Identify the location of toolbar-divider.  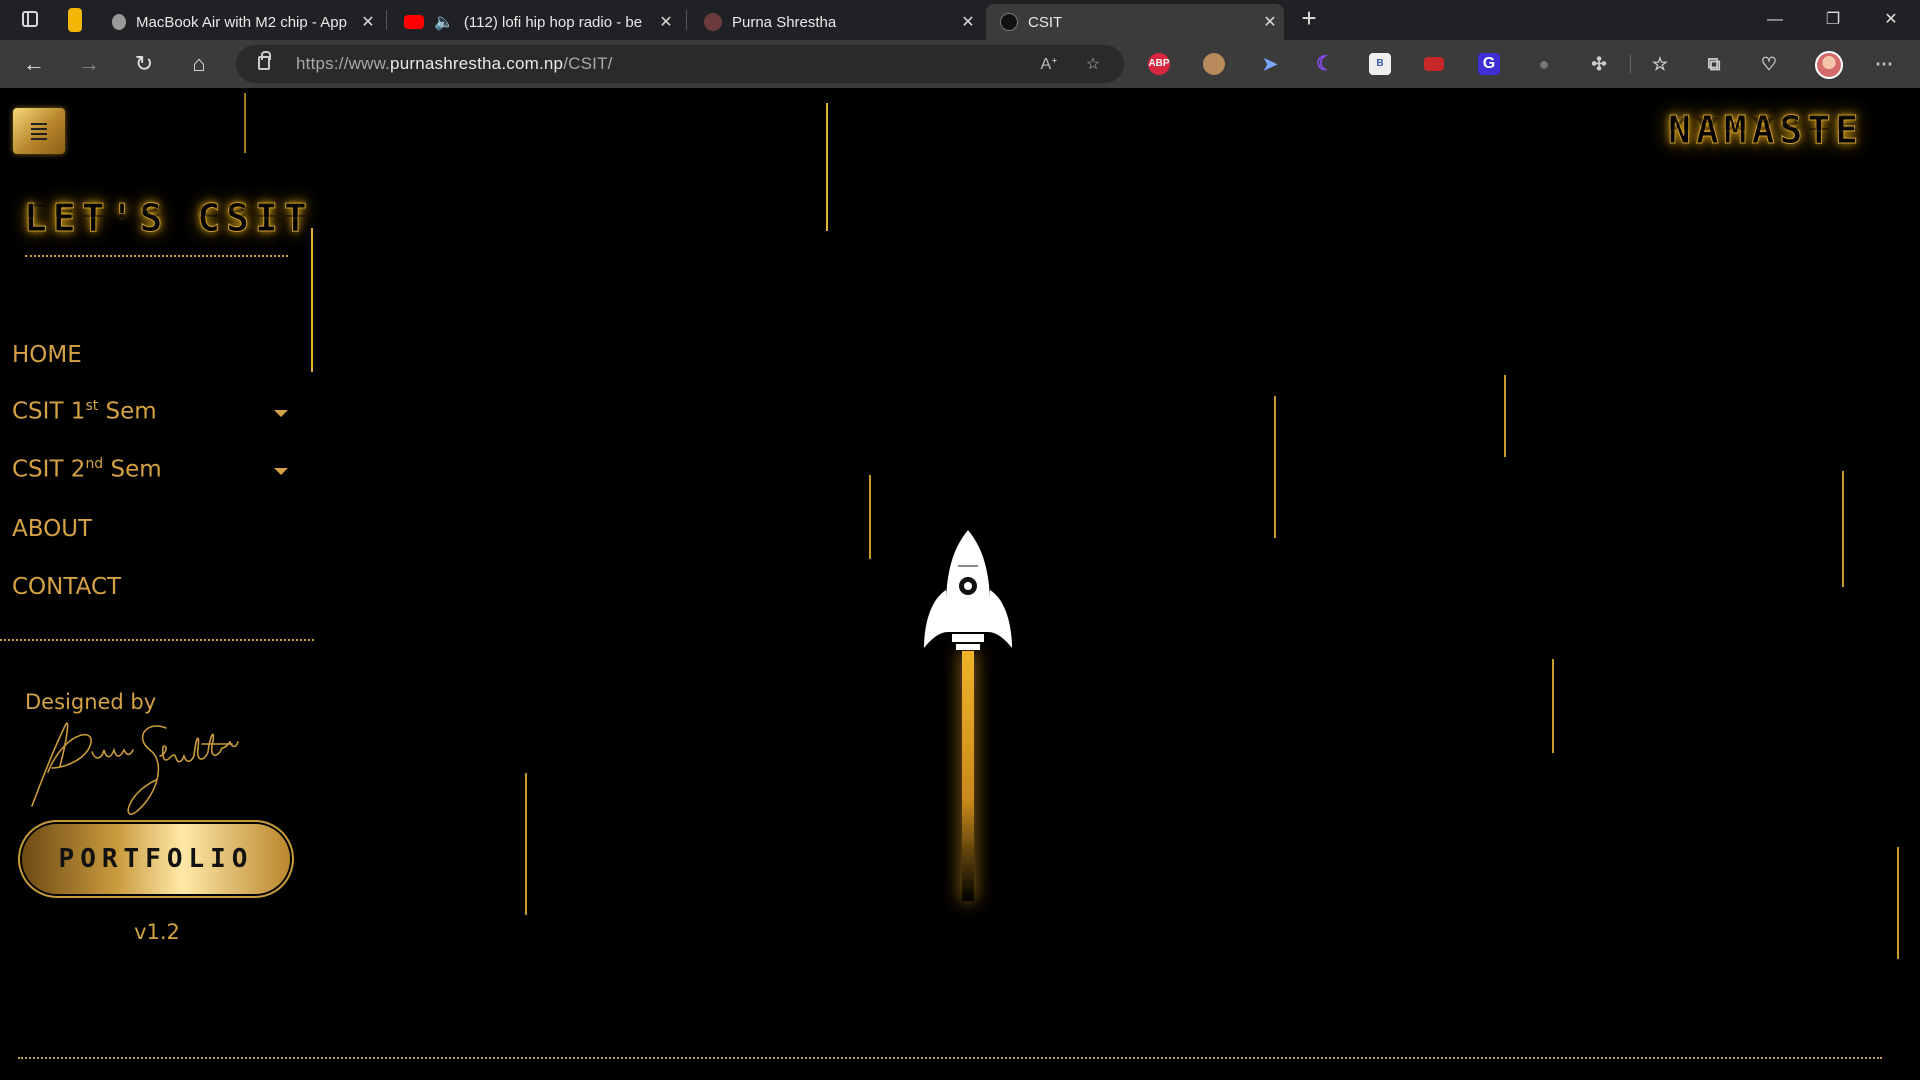
(1630, 64).